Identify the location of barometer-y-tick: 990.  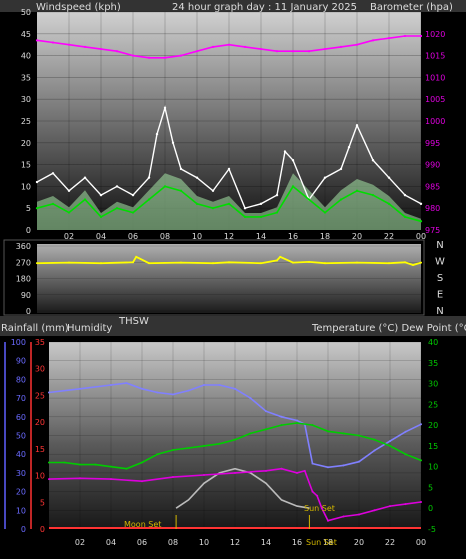
(432, 165).